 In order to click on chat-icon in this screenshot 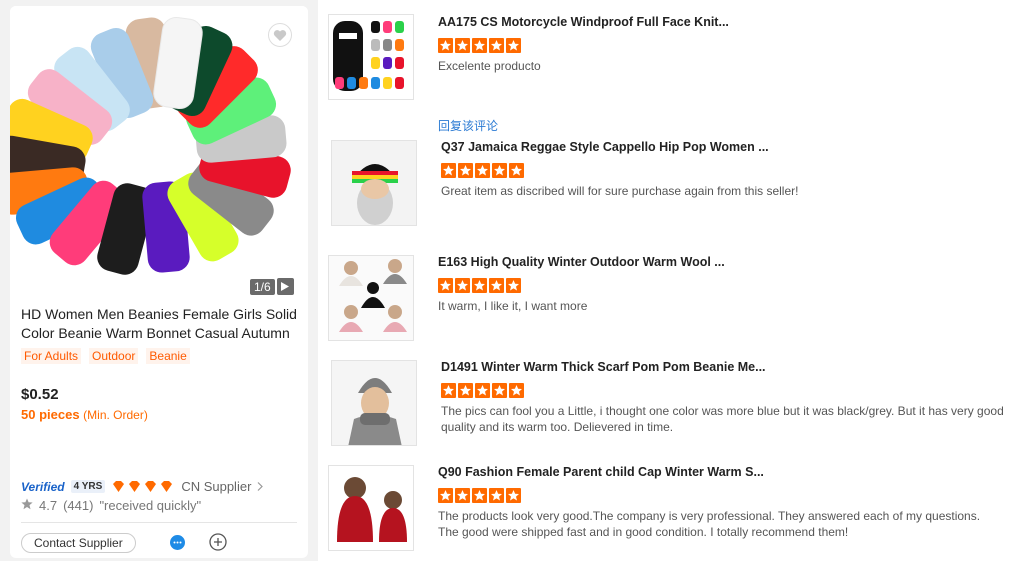, I will do `click(177, 545)`.